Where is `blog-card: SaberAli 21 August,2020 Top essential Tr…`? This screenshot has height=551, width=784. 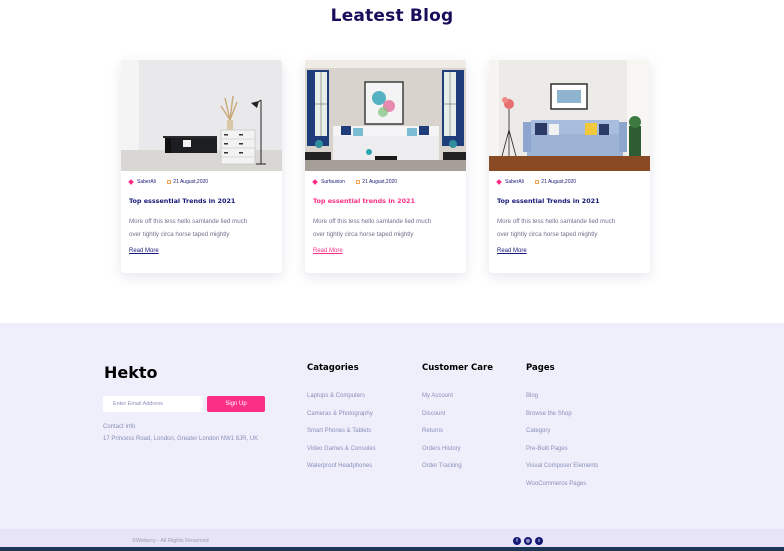
blog-card: SaberAli 21 August,2020 Top essential Tr… is located at coordinates (569, 166).